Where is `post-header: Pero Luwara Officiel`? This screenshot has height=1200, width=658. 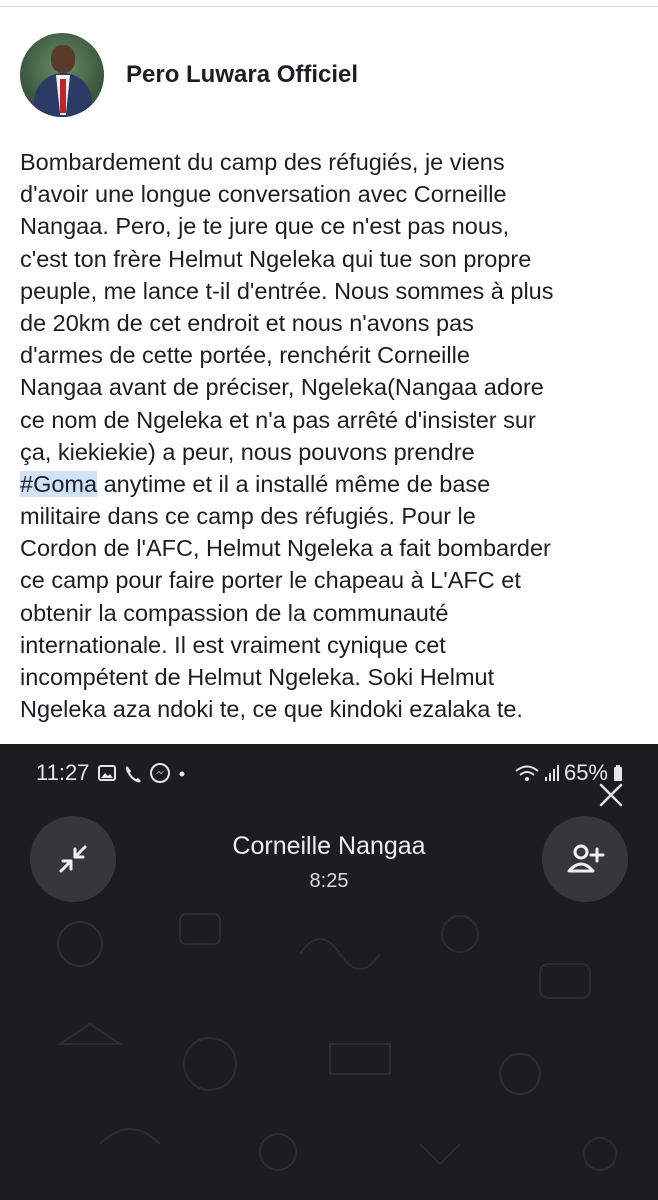 post-header: Pero Luwara Officiel is located at coordinates (189, 75).